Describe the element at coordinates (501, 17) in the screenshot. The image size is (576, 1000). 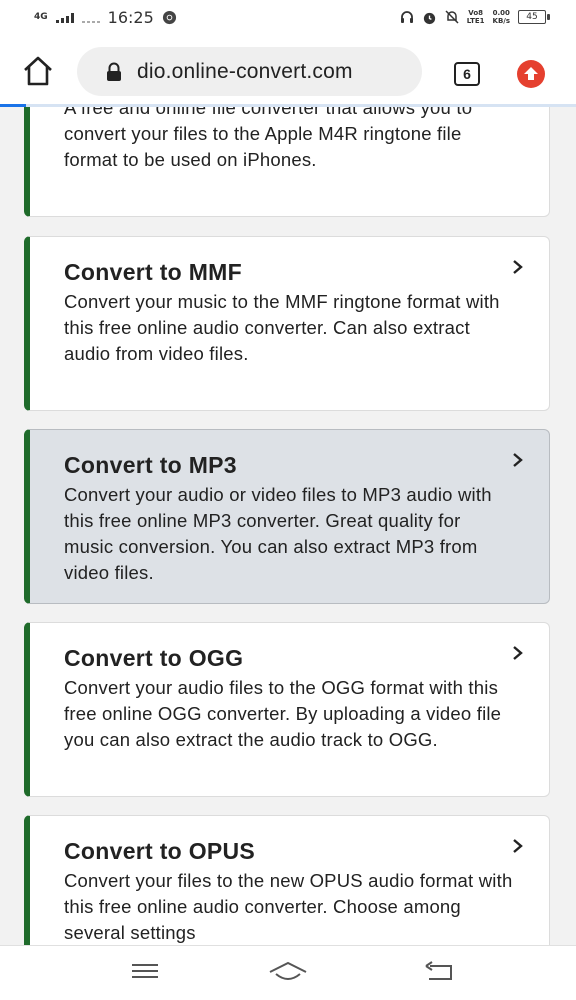
I see `net-speed: 0.00 KB/s` at that location.